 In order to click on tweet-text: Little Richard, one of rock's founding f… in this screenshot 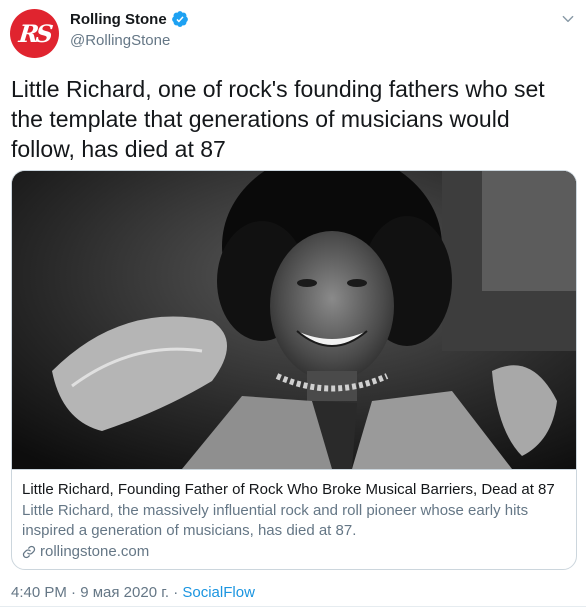, I will do `click(278, 119)`.